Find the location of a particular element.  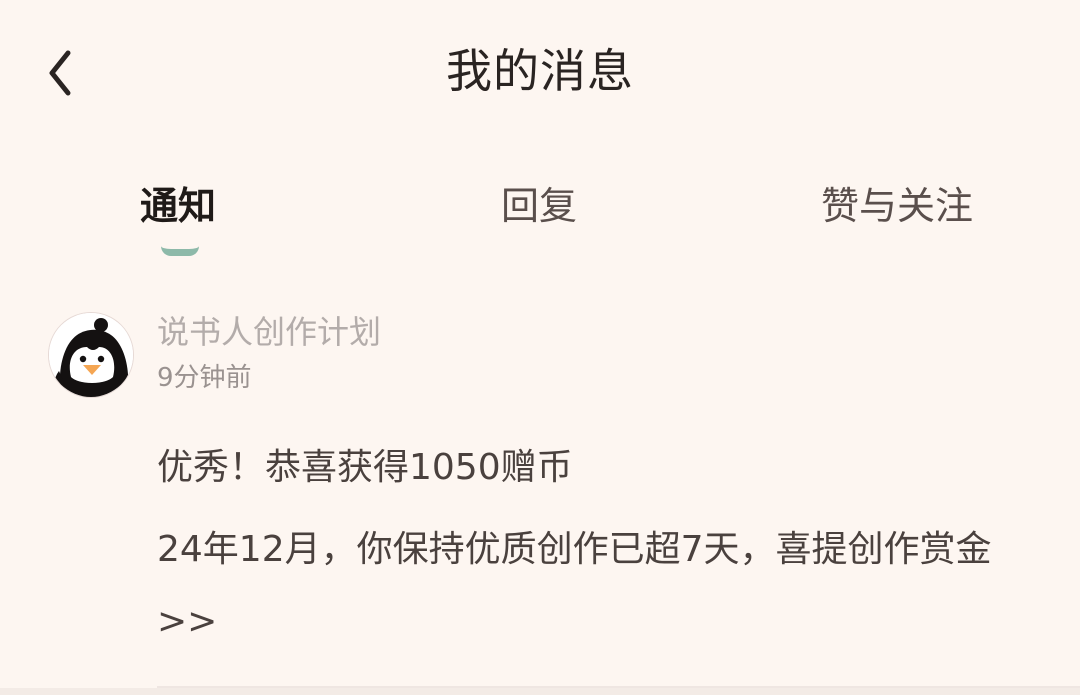

bottom-strip is located at coordinates (540, 691).